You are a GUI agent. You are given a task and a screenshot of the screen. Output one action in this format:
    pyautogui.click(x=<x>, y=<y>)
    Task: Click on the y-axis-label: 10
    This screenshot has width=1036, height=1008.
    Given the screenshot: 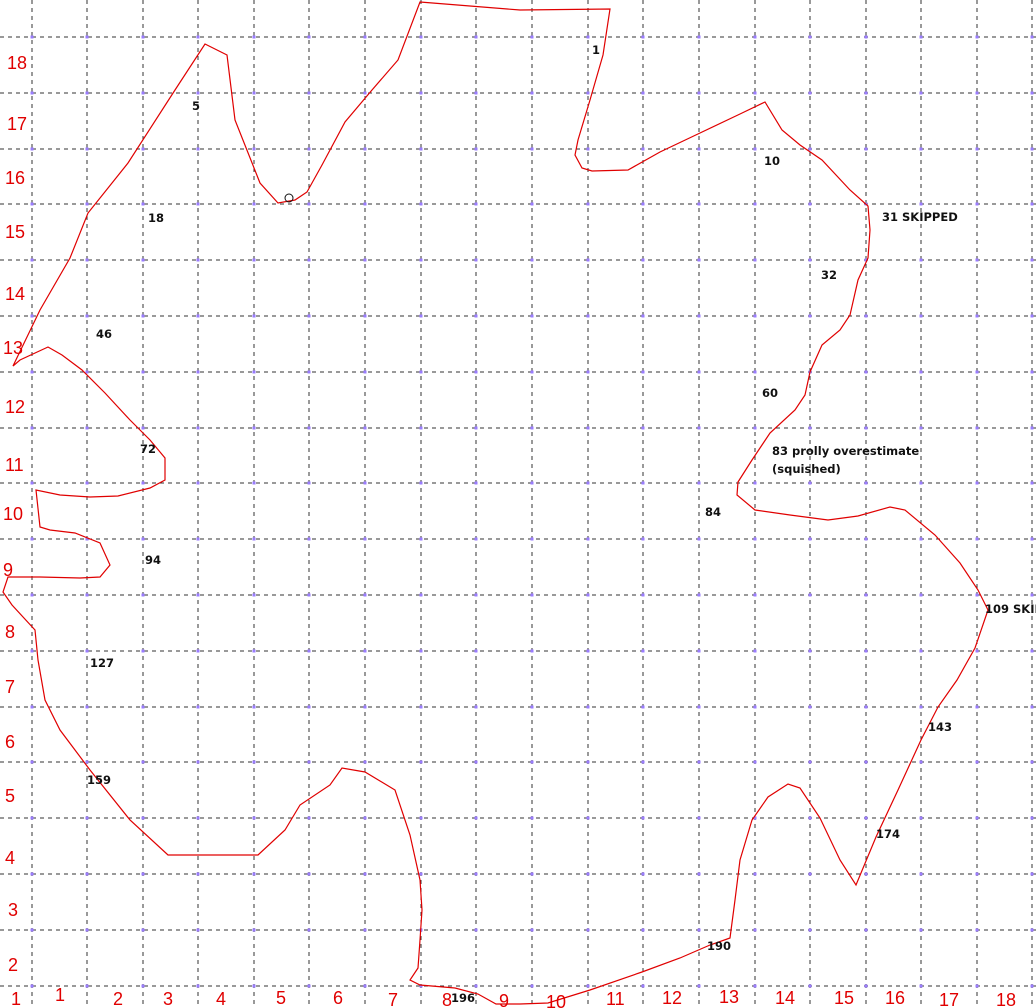 What is the action you would take?
    pyautogui.click(x=13, y=514)
    